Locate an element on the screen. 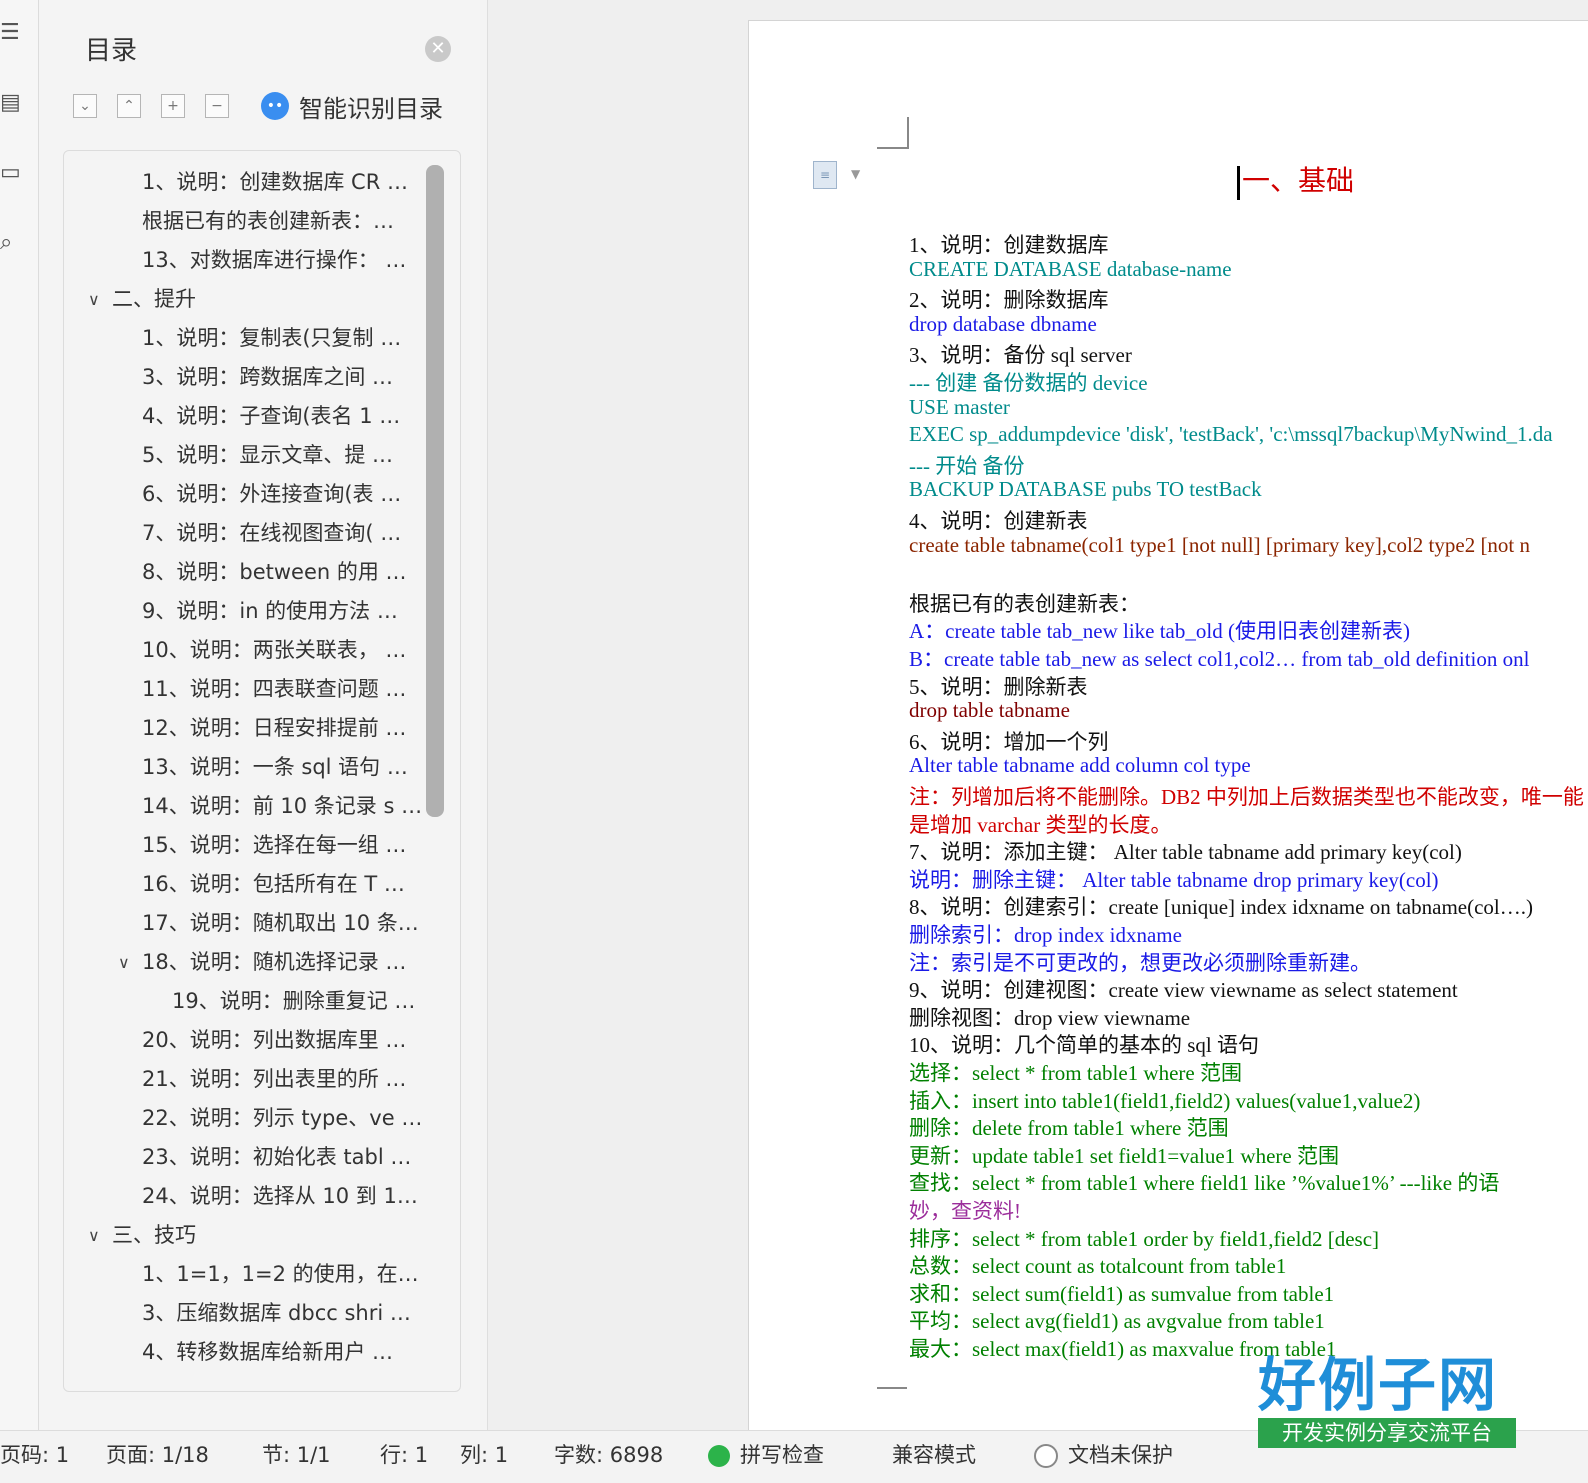 The image size is (1588, 1483). doc-heading-text: 一、基础 is located at coordinates (1298, 180).